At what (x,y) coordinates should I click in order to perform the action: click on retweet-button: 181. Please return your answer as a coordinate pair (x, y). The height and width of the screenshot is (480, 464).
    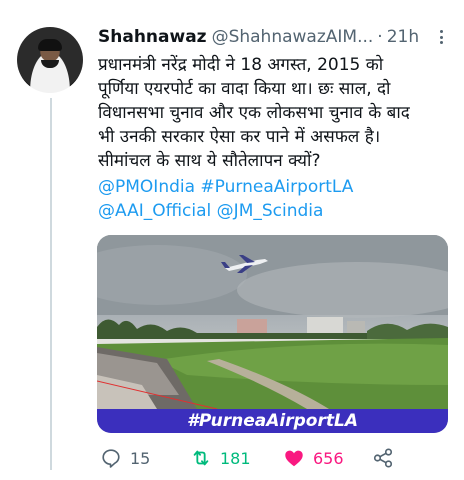
    Looking at the image, I should click on (220, 458).